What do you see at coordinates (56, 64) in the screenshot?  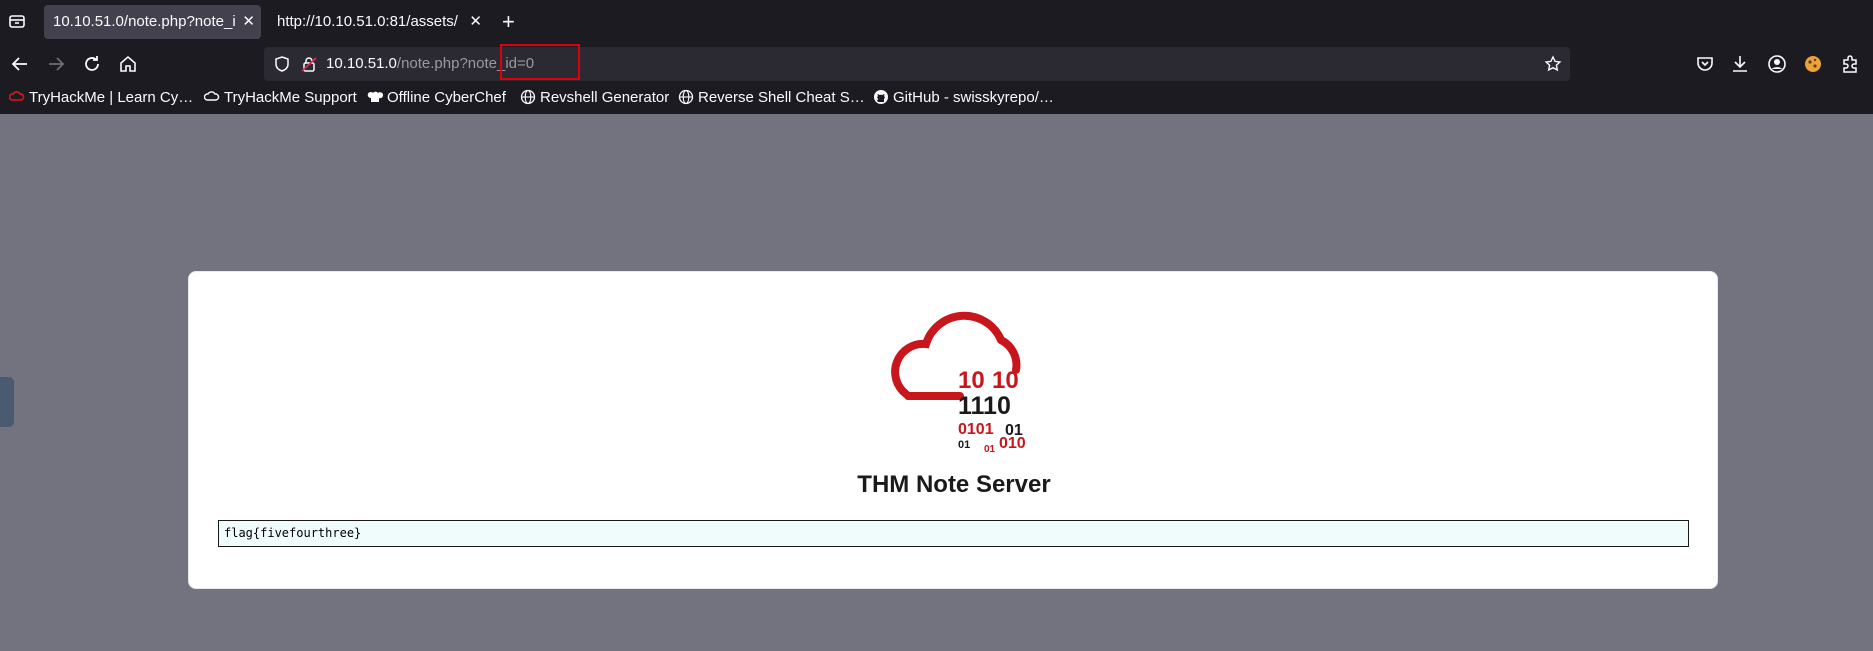 I see `forward-icon` at bounding box center [56, 64].